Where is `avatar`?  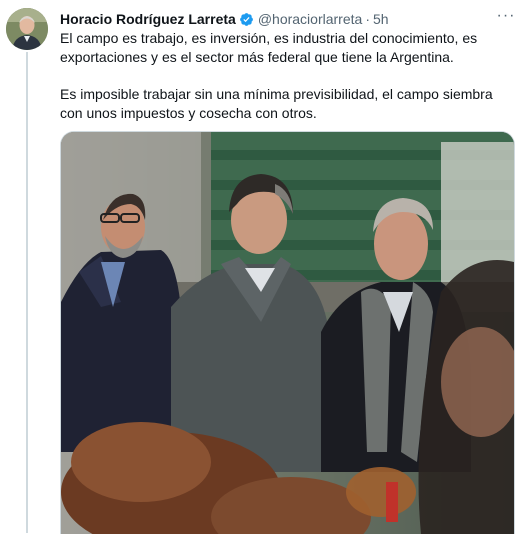
avatar is located at coordinates (27, 29).